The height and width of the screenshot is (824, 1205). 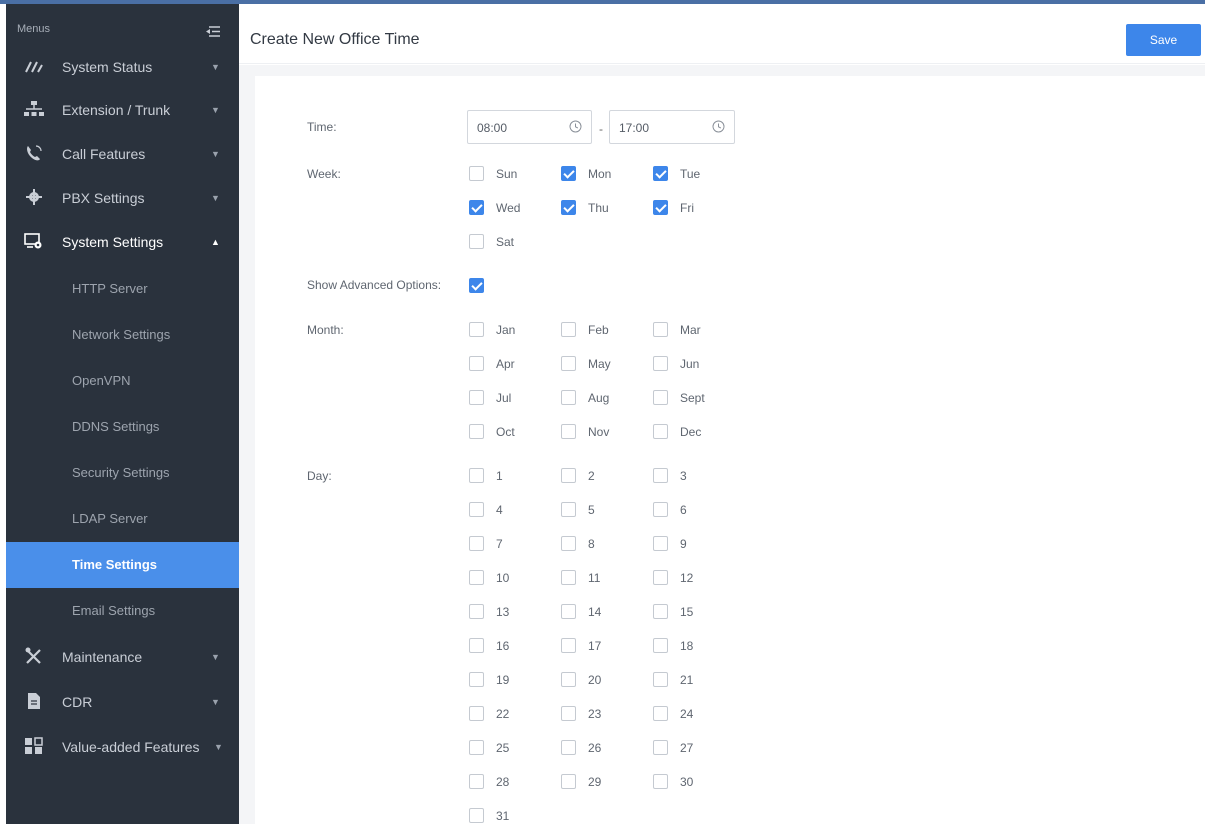 I want to click on month-nov-label: Nov, so click(x=599, y=432).